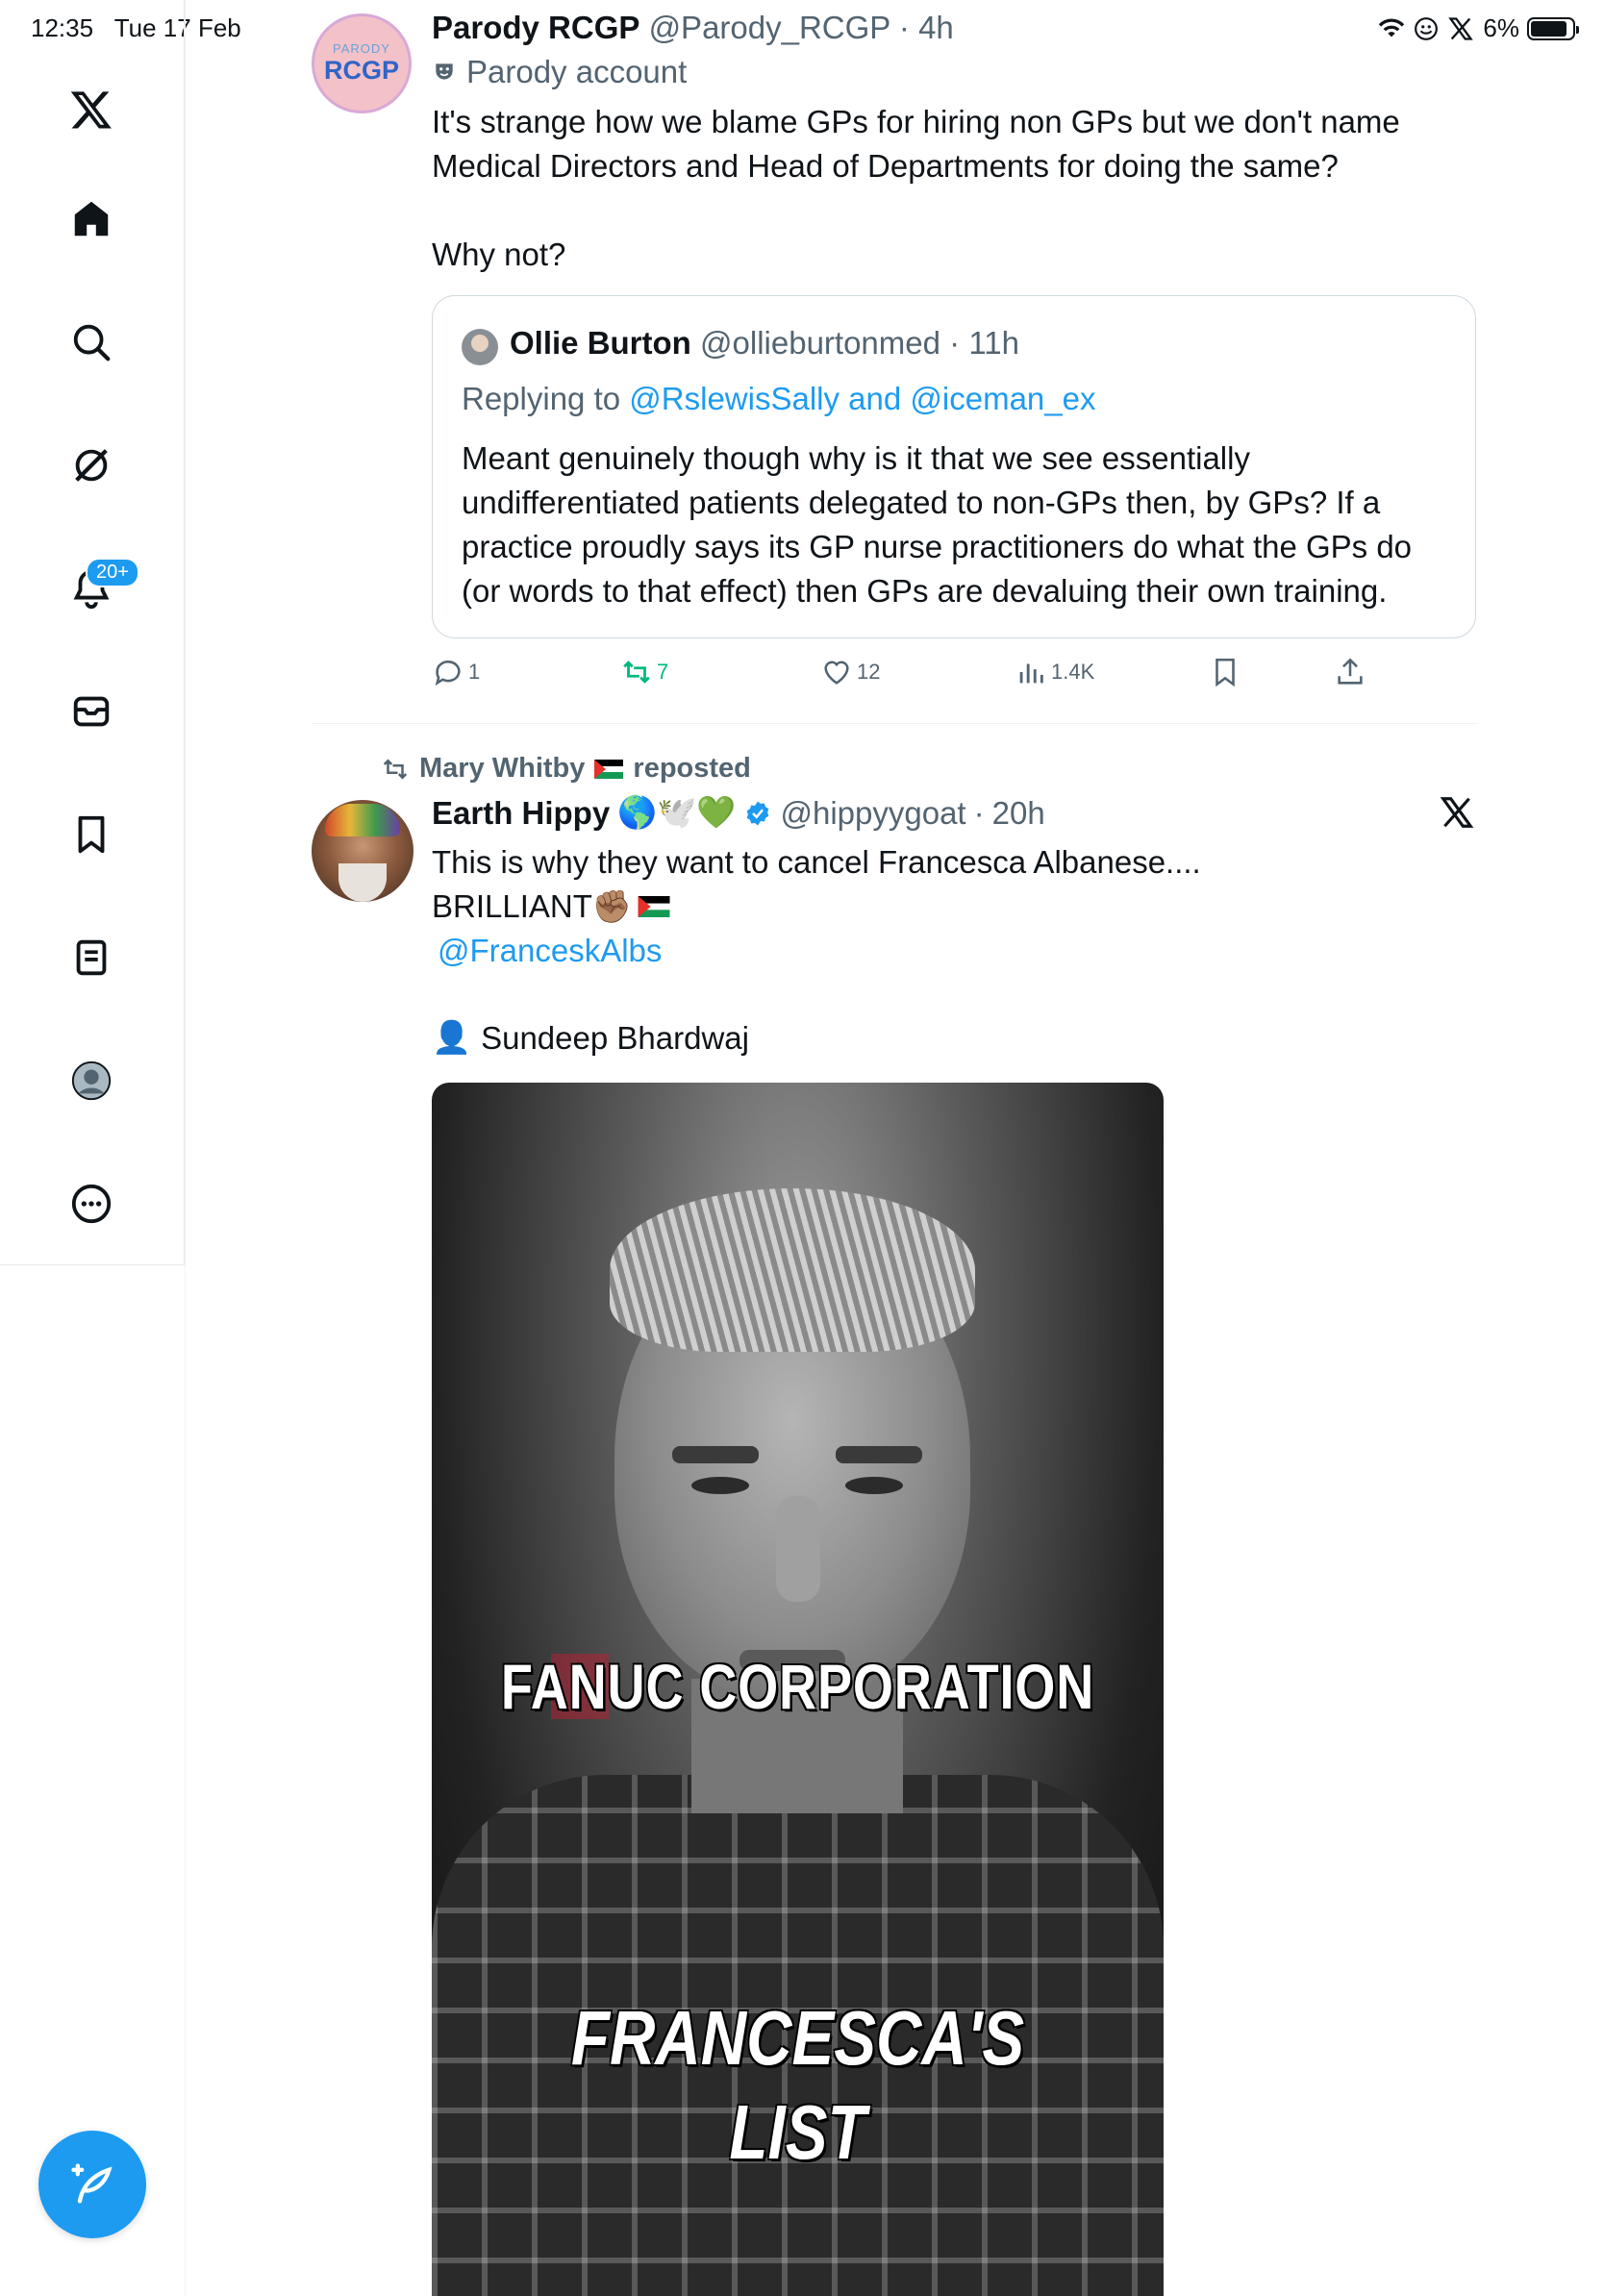  I want to click on repost-indicator: Mary Whitby reposted, so click(566, 769).